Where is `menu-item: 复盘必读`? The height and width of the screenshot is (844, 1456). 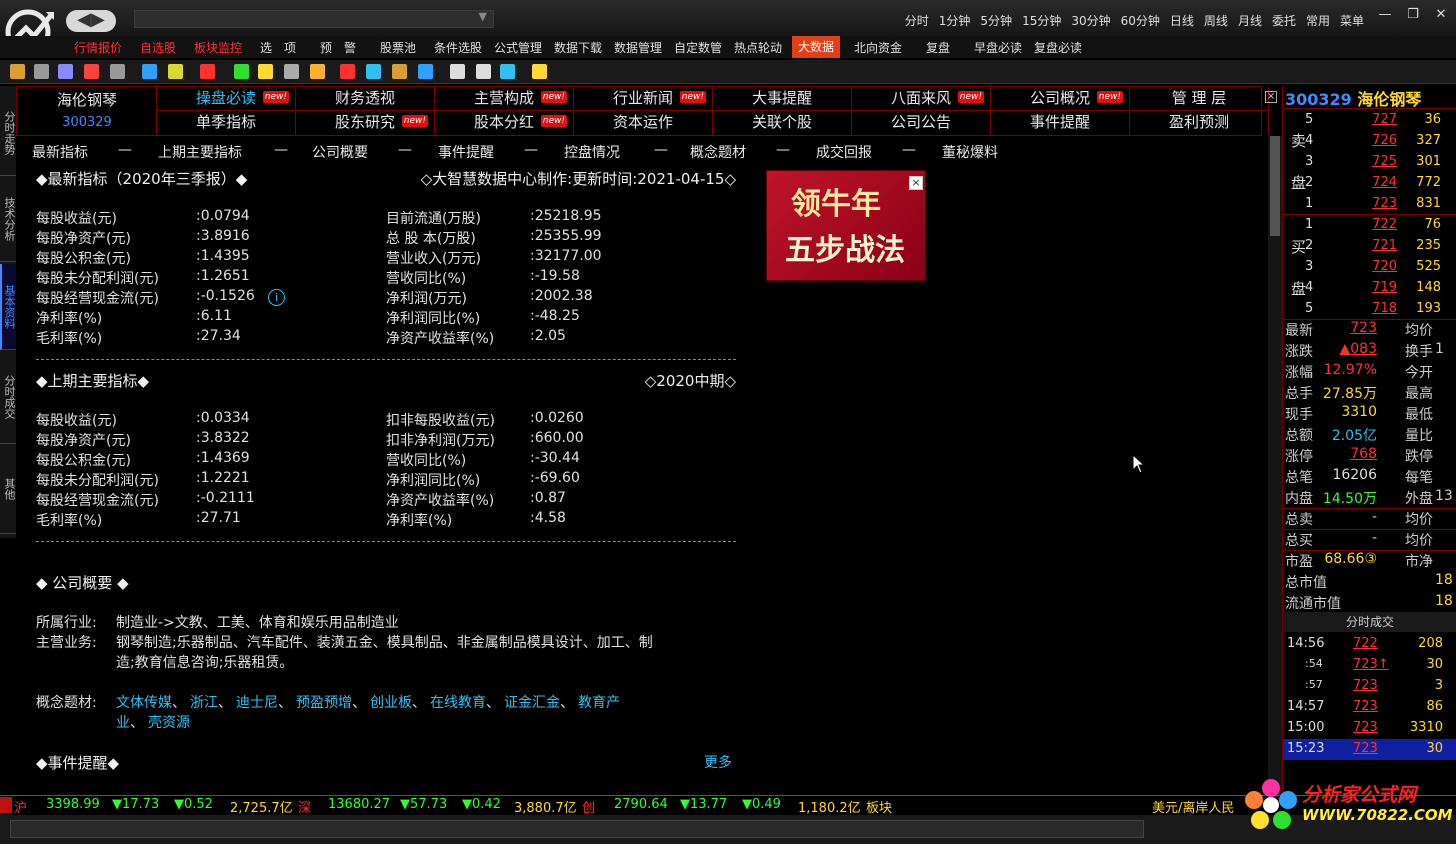
menu-item: 复盘必读 is located at coordinates (1058, 47).